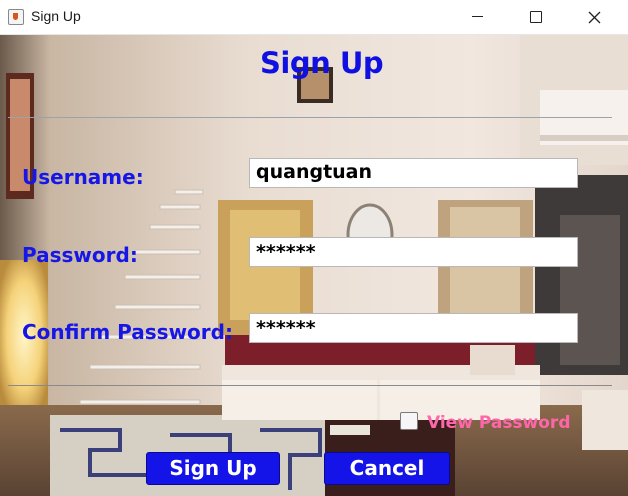 The image size is (628, 496). What do you see at coordinates (413, 173) in the screenshot?
I see `username-field: quangtuan` at bounding box center [413, 173].